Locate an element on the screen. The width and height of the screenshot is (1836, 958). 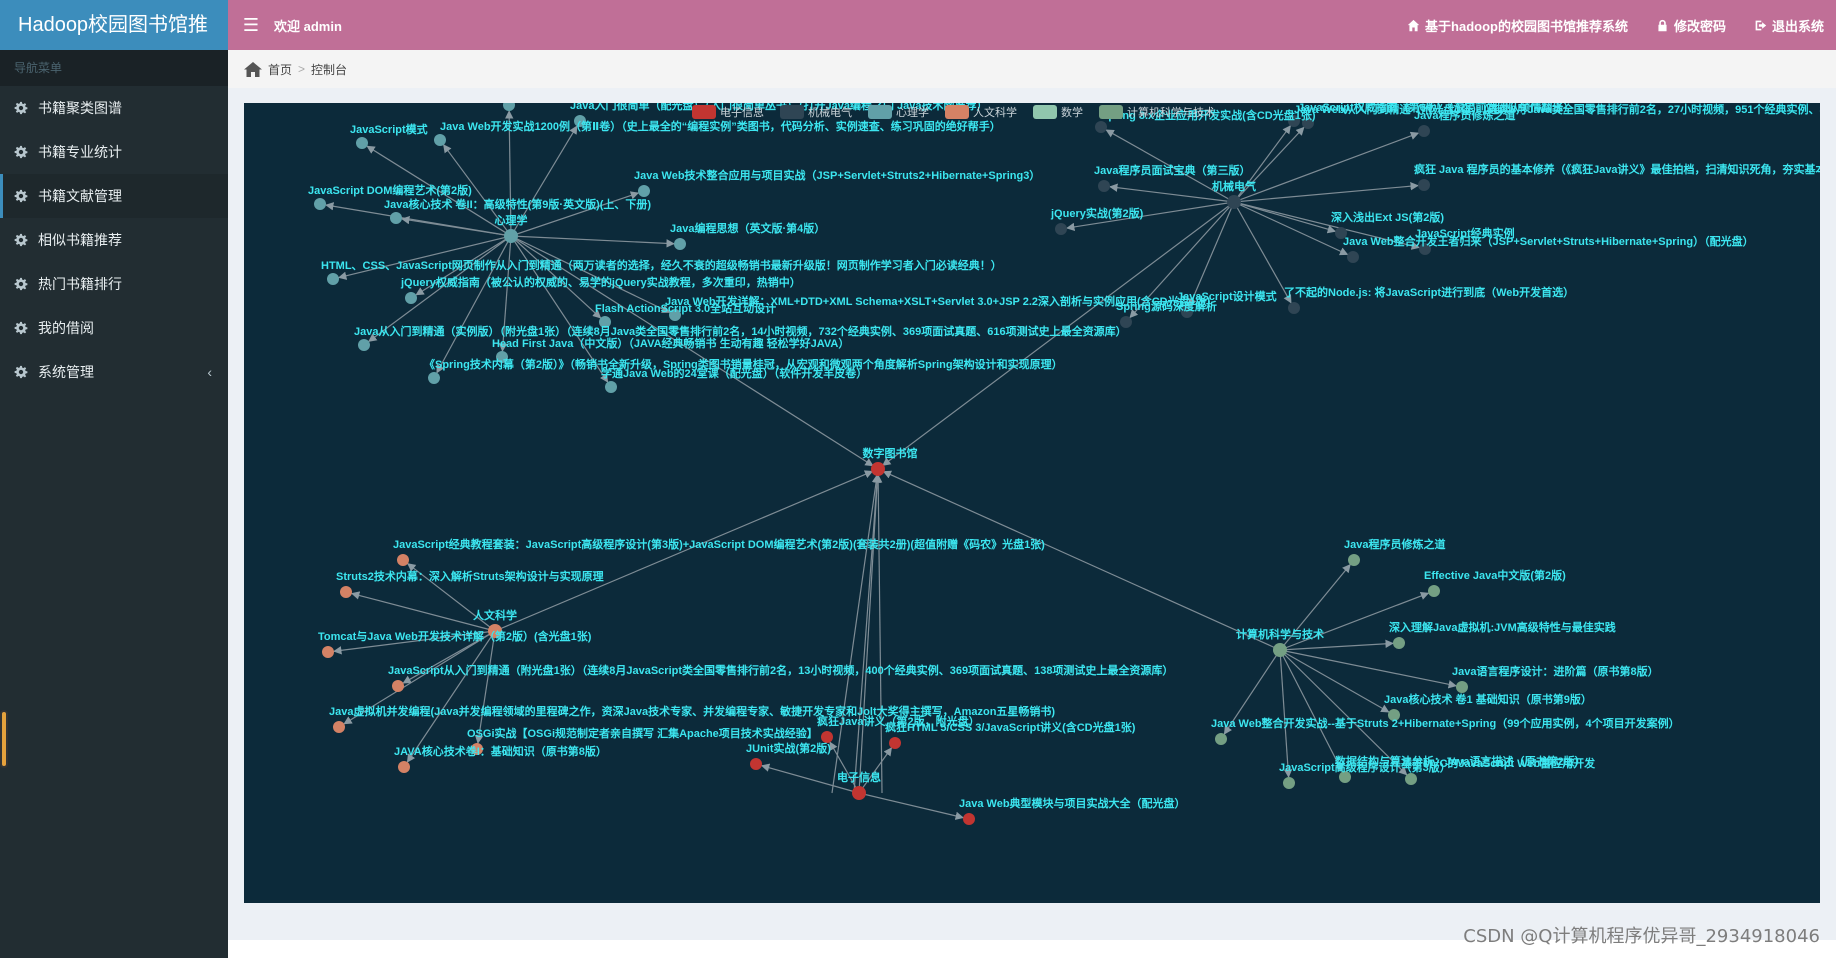
book-node-label: Java核心技术 卷II：高级特性(第9版·英文版)(上、下册) is located at coordinates (517, 204).